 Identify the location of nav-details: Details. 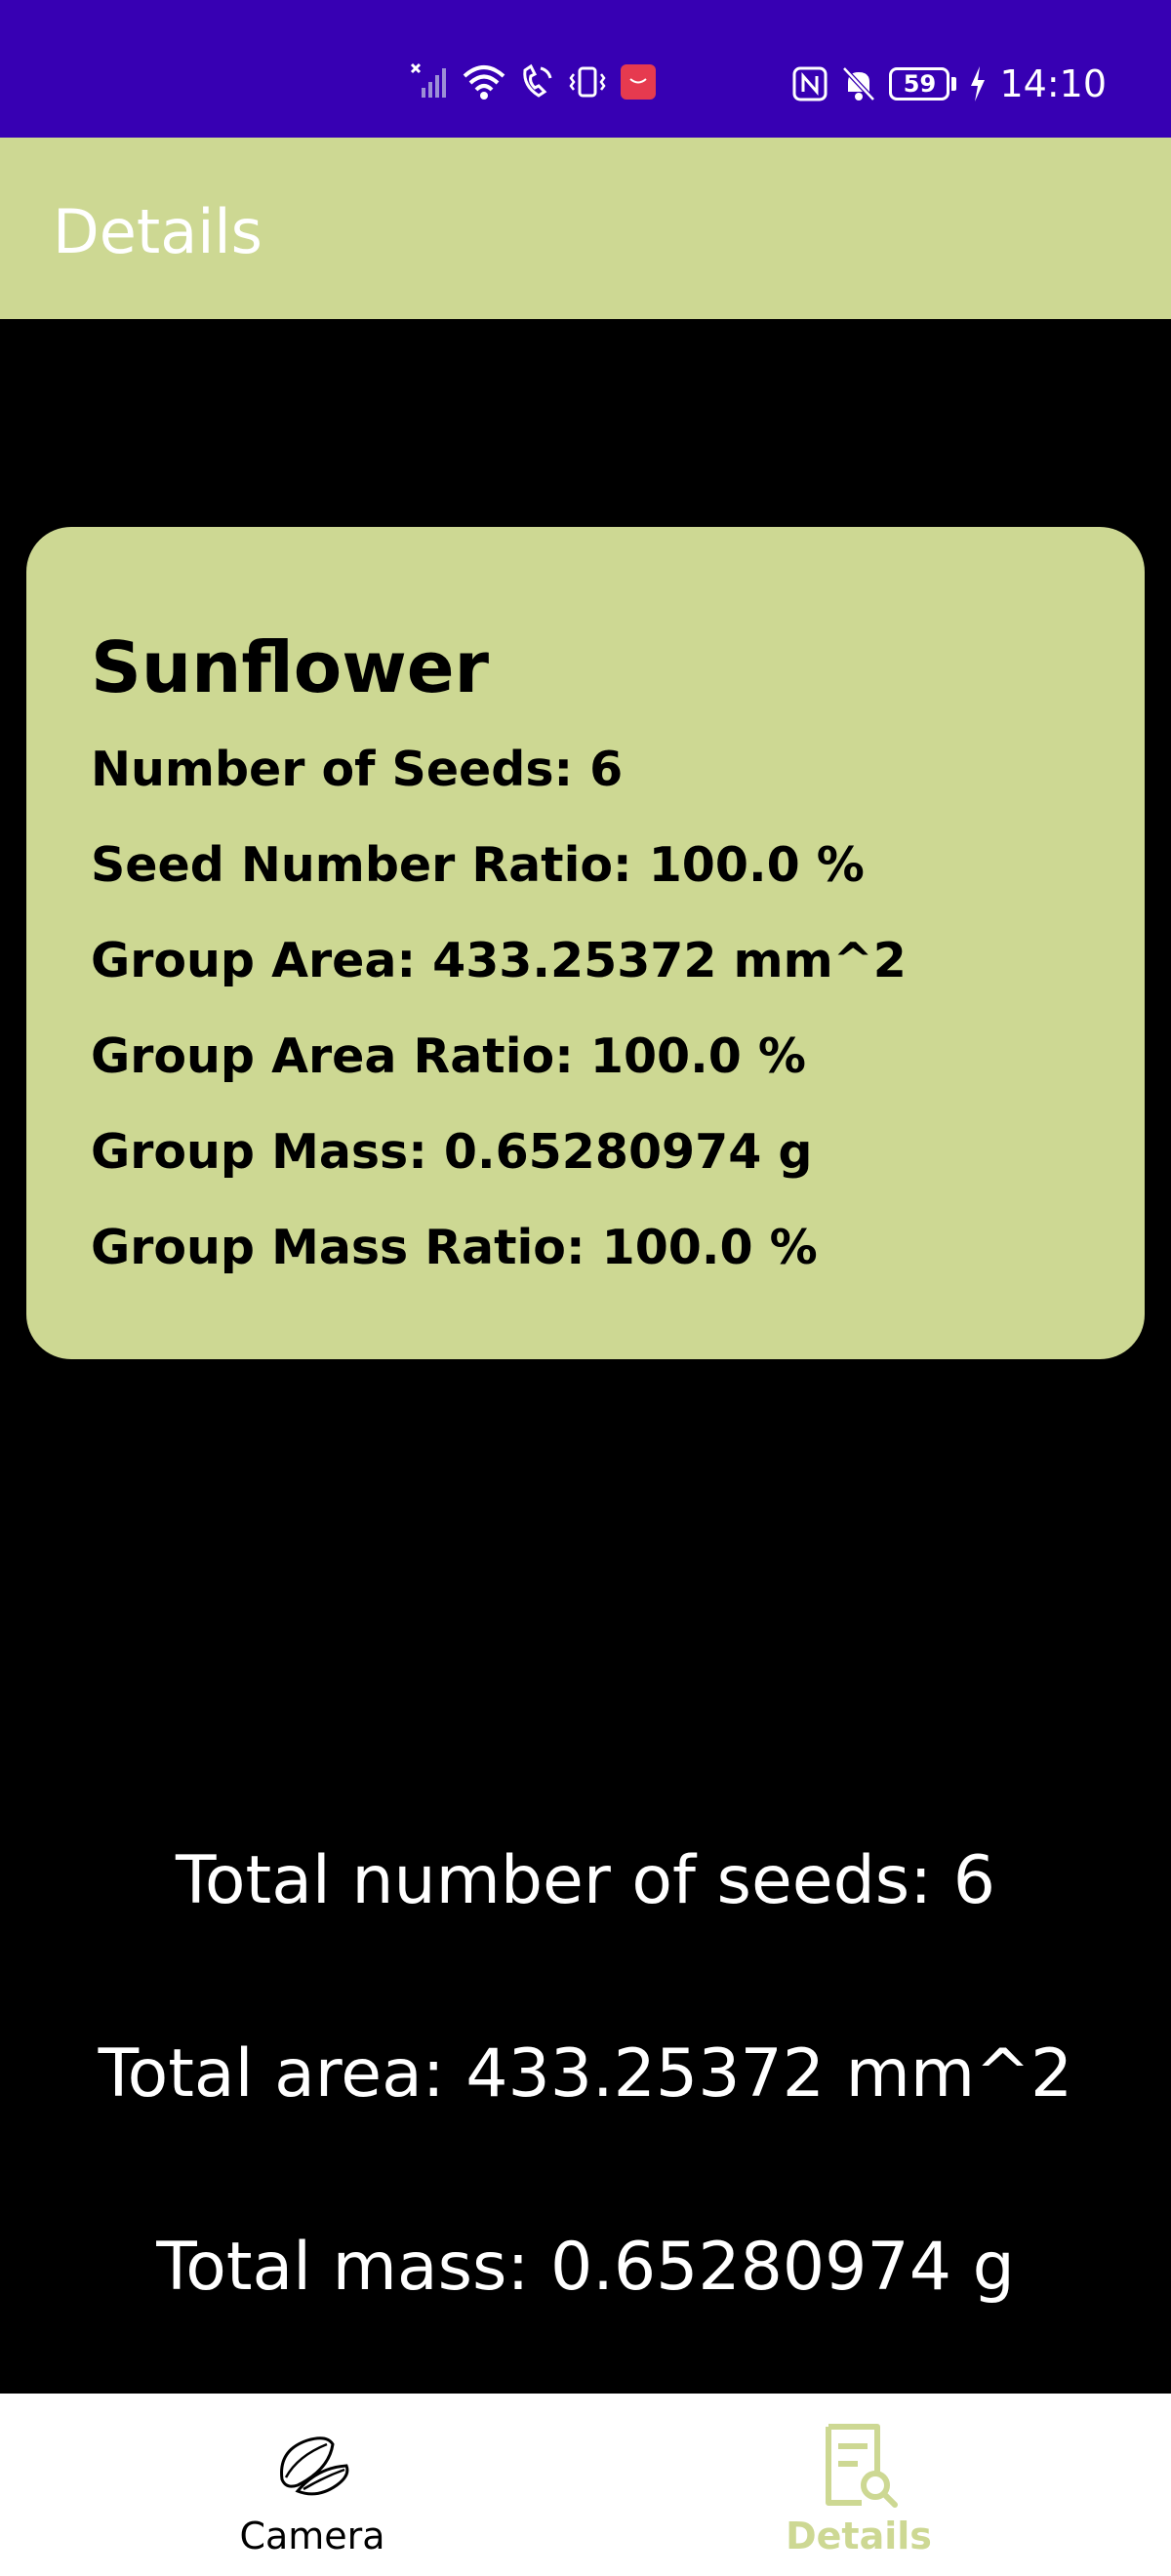
(878, 2485).